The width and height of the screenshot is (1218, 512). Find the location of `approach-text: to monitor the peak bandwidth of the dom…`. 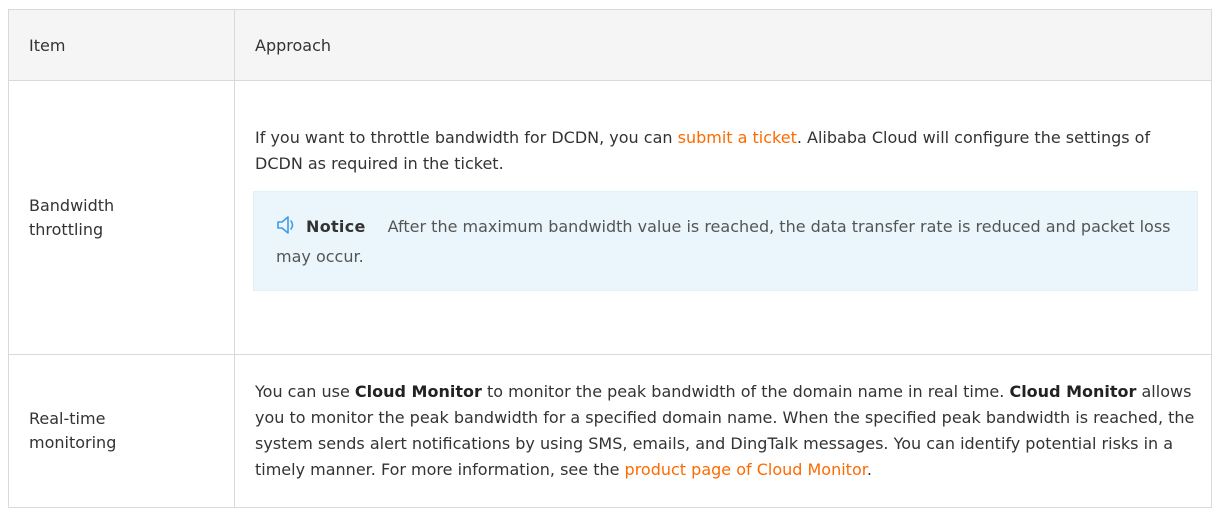

approach-text: to monitor the peak bandwidth of the dom… is located at coordinates (745, 391).